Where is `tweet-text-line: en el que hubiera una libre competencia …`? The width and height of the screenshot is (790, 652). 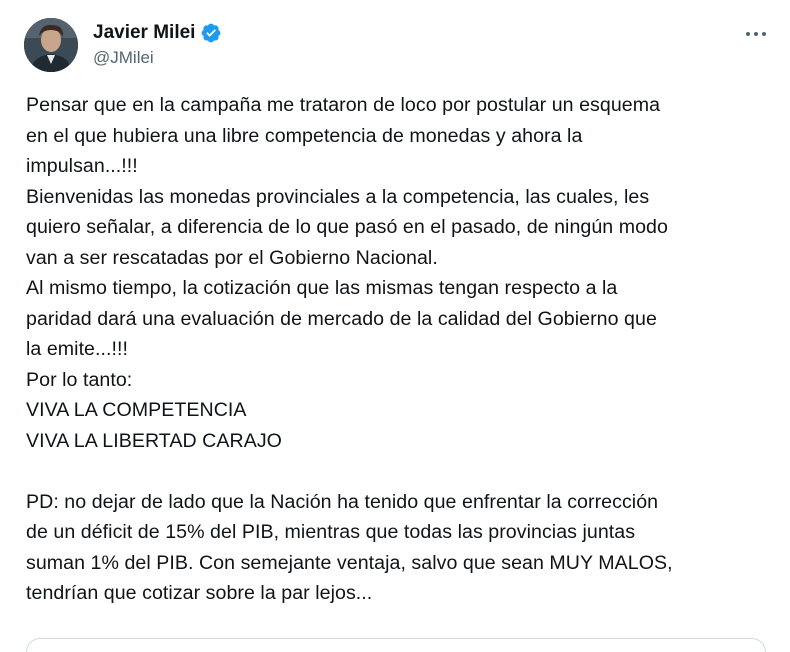
tweet-text-line: en el que hubiera una libre competencia … is located at coordinates (304, 135).